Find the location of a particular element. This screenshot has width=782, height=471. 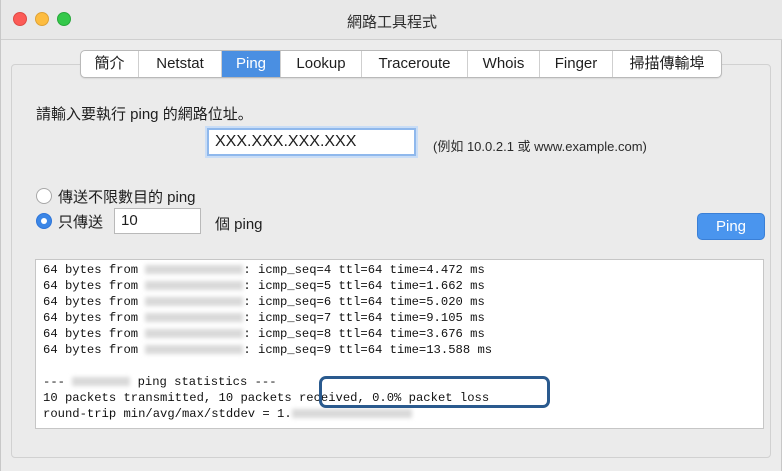

address-input: XXX.XXX.XXX.XXX is located at coordinates (311, 142).